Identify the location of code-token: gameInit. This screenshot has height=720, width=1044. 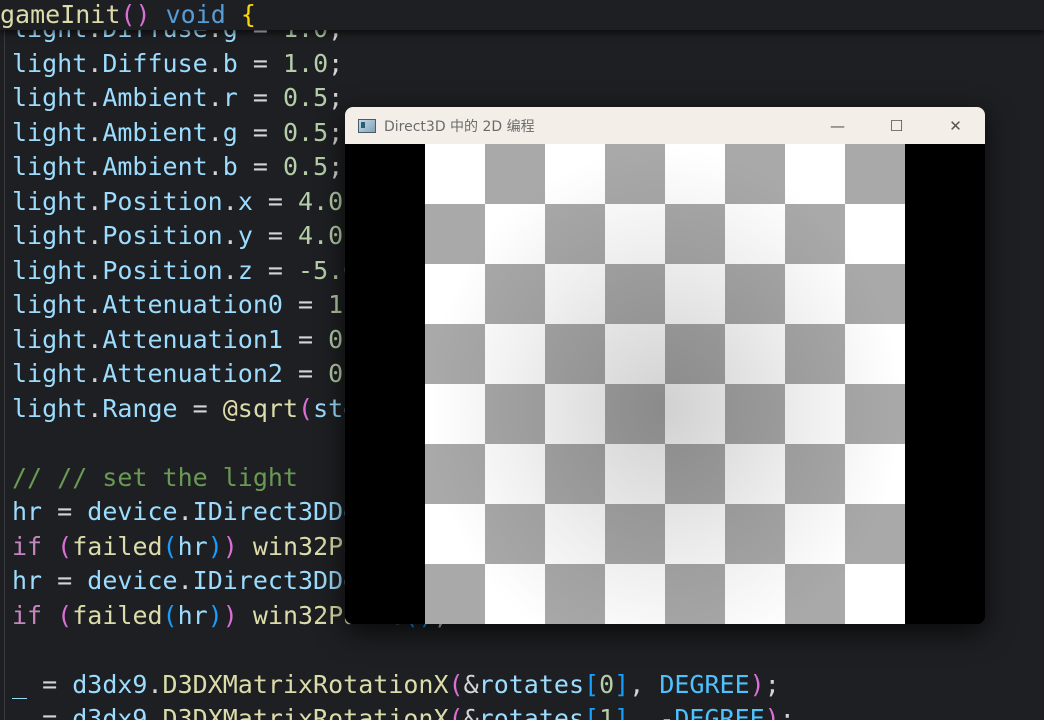
(60, 14).